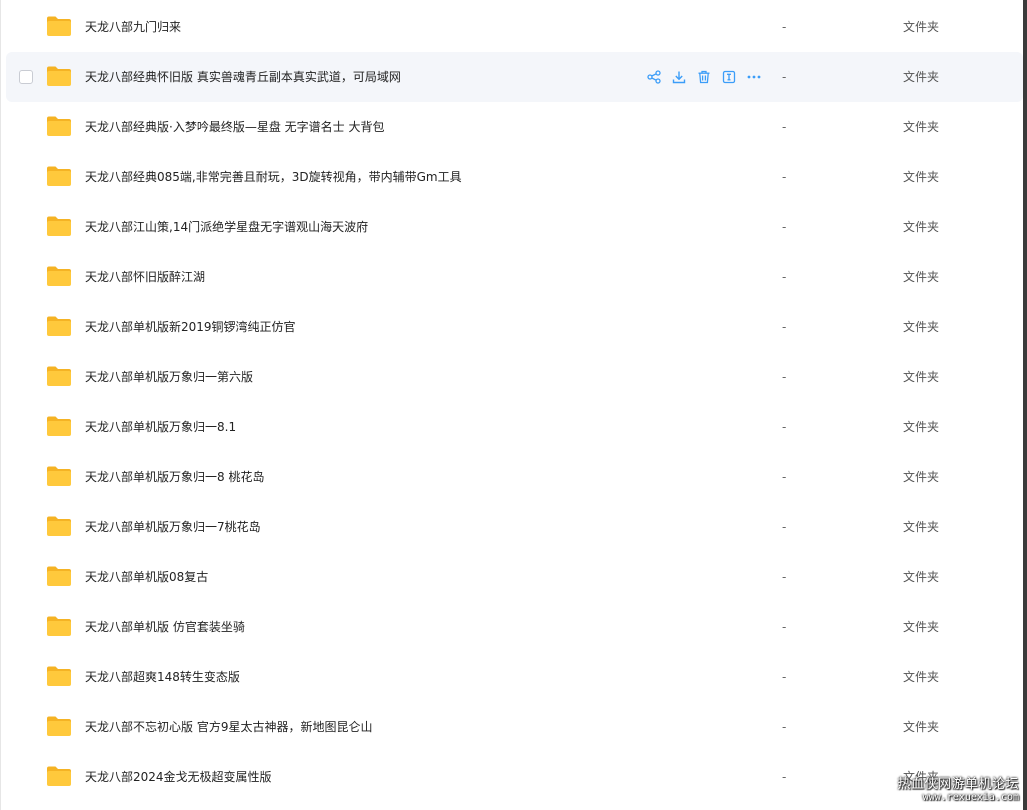 This screenshot has height=810, width=1027. What do you see at coordinates (146, 577) in the screenshot?
I see `file-name: 天龙八部单机版08复古` at bounding box center [146, 577].